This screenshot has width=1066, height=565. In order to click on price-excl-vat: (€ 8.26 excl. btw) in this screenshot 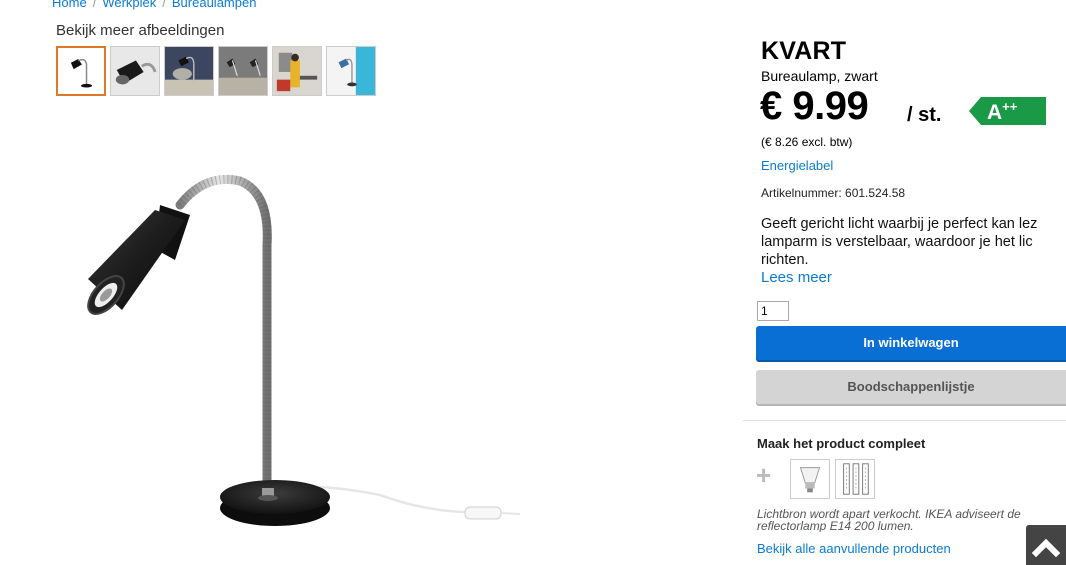, I will do `click(807, 142)`.